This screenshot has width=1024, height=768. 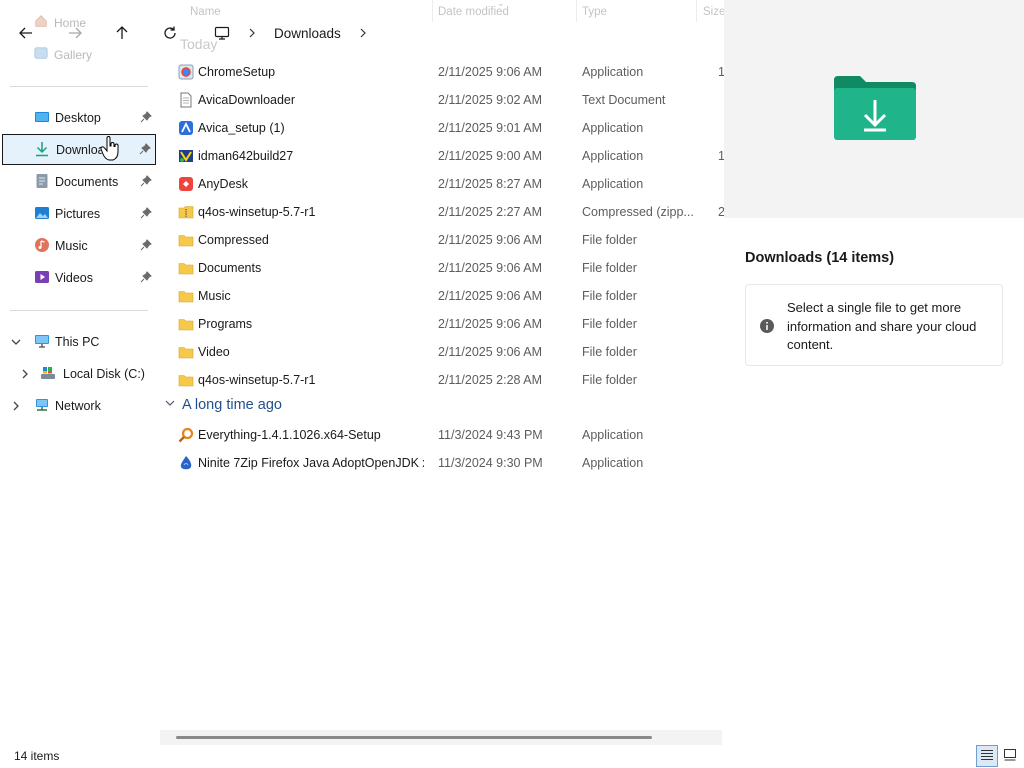 I want to click on scrollbar-thumb, so click(x=414, y=737).